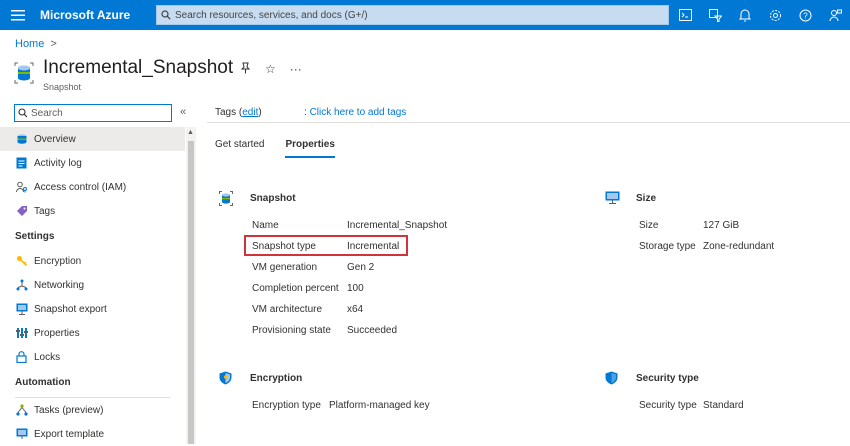 This screenshot has width=850, height=446. What do you see at coordinates (55, 139) in the screenshot?
I see `sidebar-item-label: Overview` at bounding box center [55, 139].